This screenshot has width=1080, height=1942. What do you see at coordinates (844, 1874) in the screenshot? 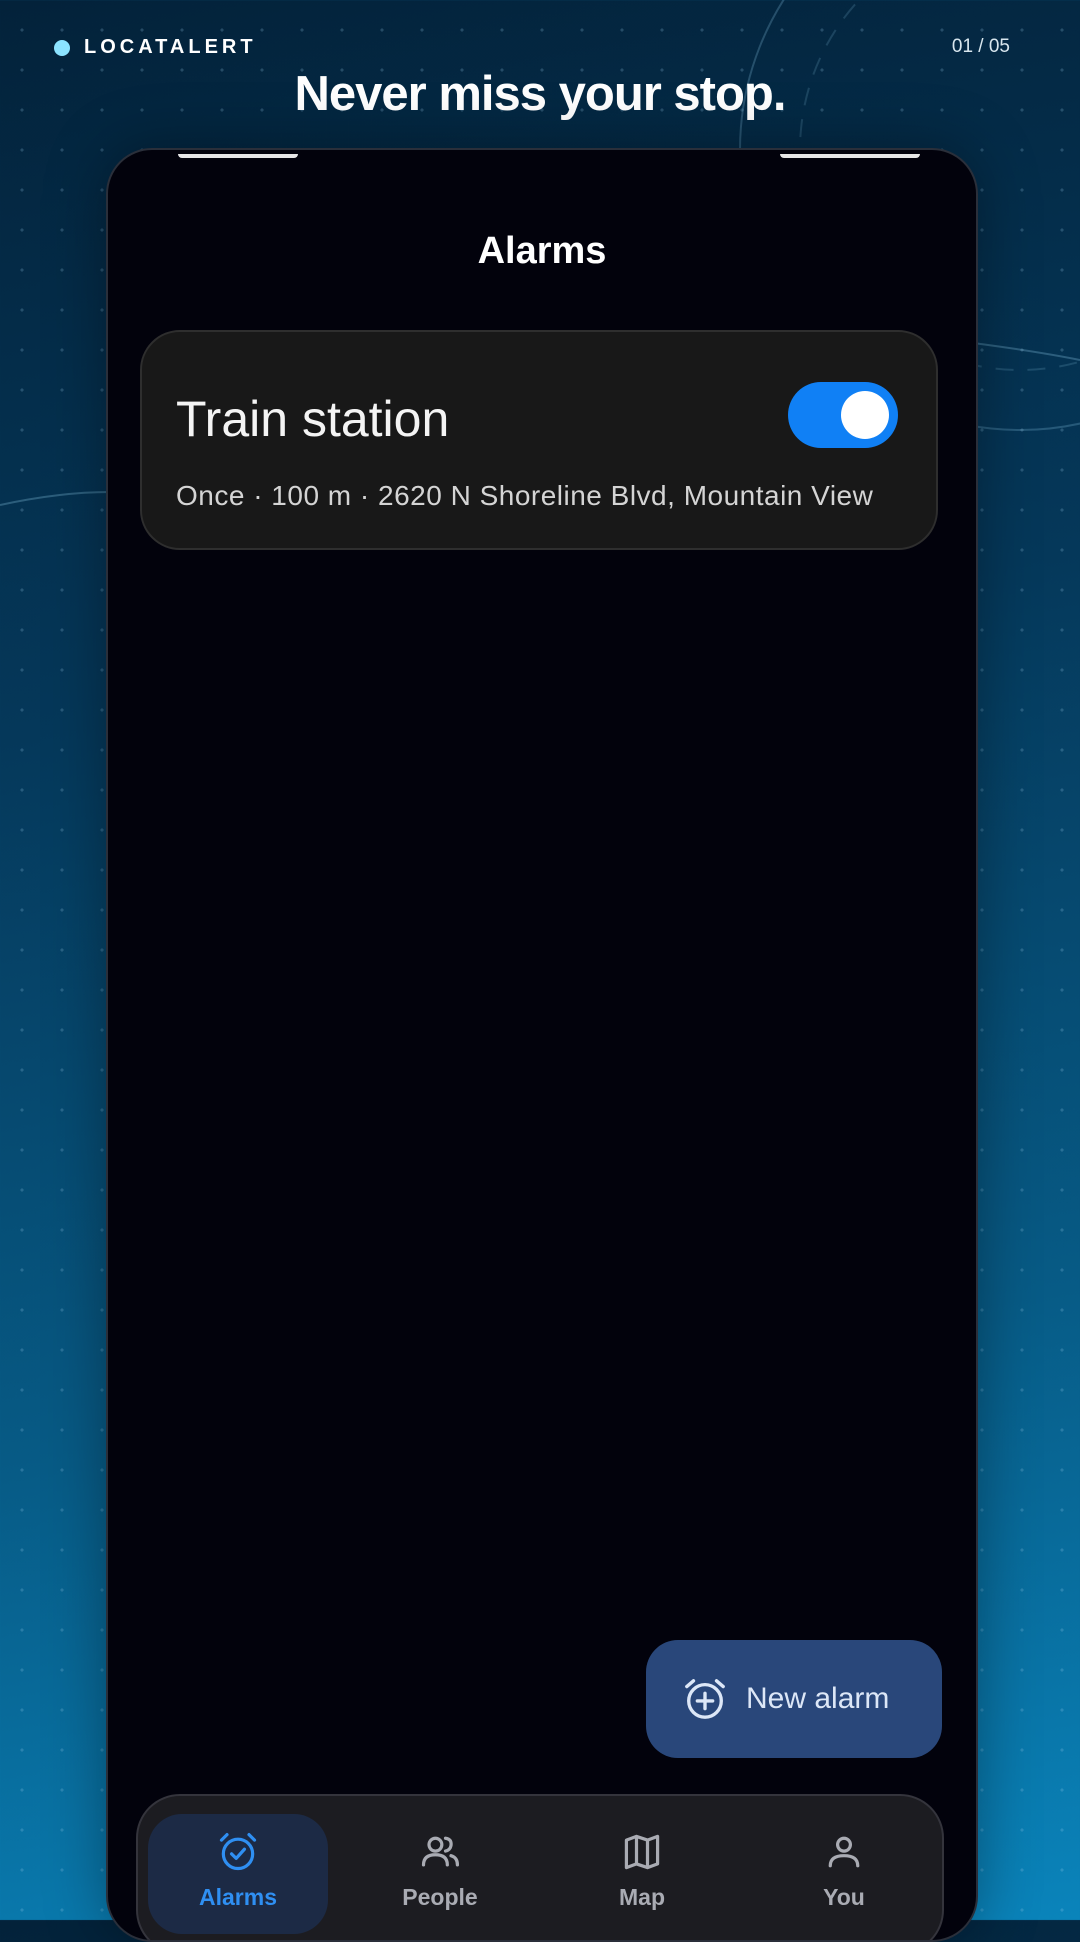
I see `nav-item-you: You` at bounding box center [844, 1874].